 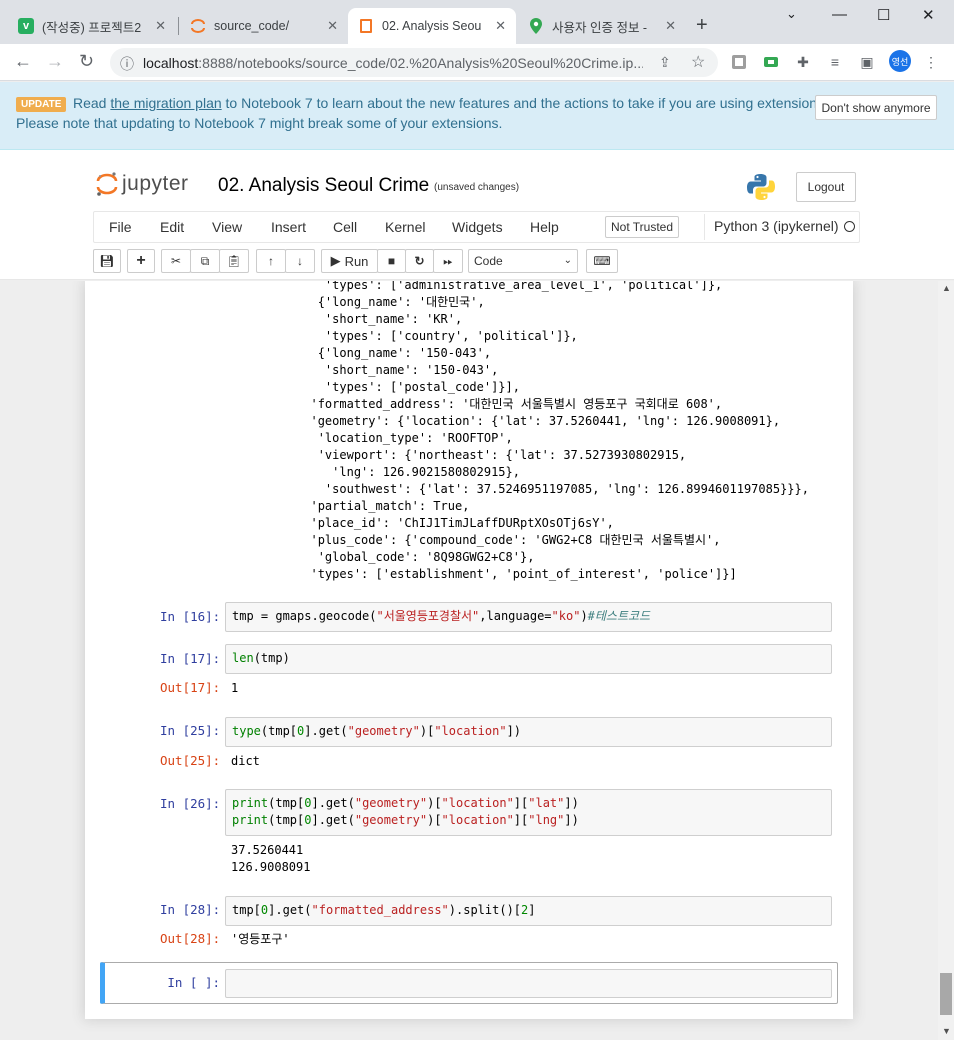 I want to click on paste-icon: 📋︎, so click(x=234, y=261).